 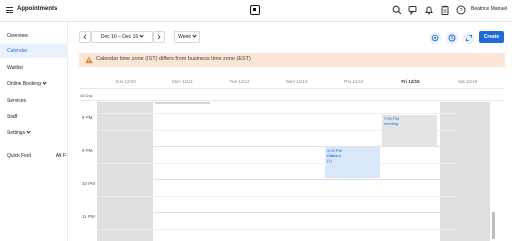 I want to click on hour-label: 10 PM, so click(x=89, y=183).